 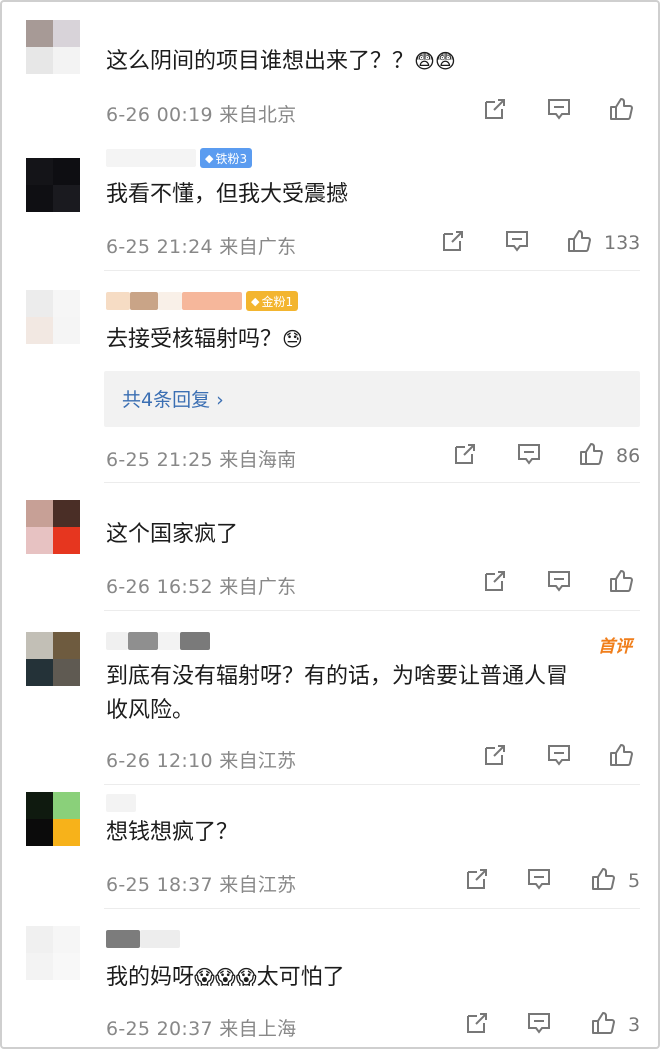 I want to click on comment-meta: 6-25 21:25 来自海南 86, so click(x=376, y=458).